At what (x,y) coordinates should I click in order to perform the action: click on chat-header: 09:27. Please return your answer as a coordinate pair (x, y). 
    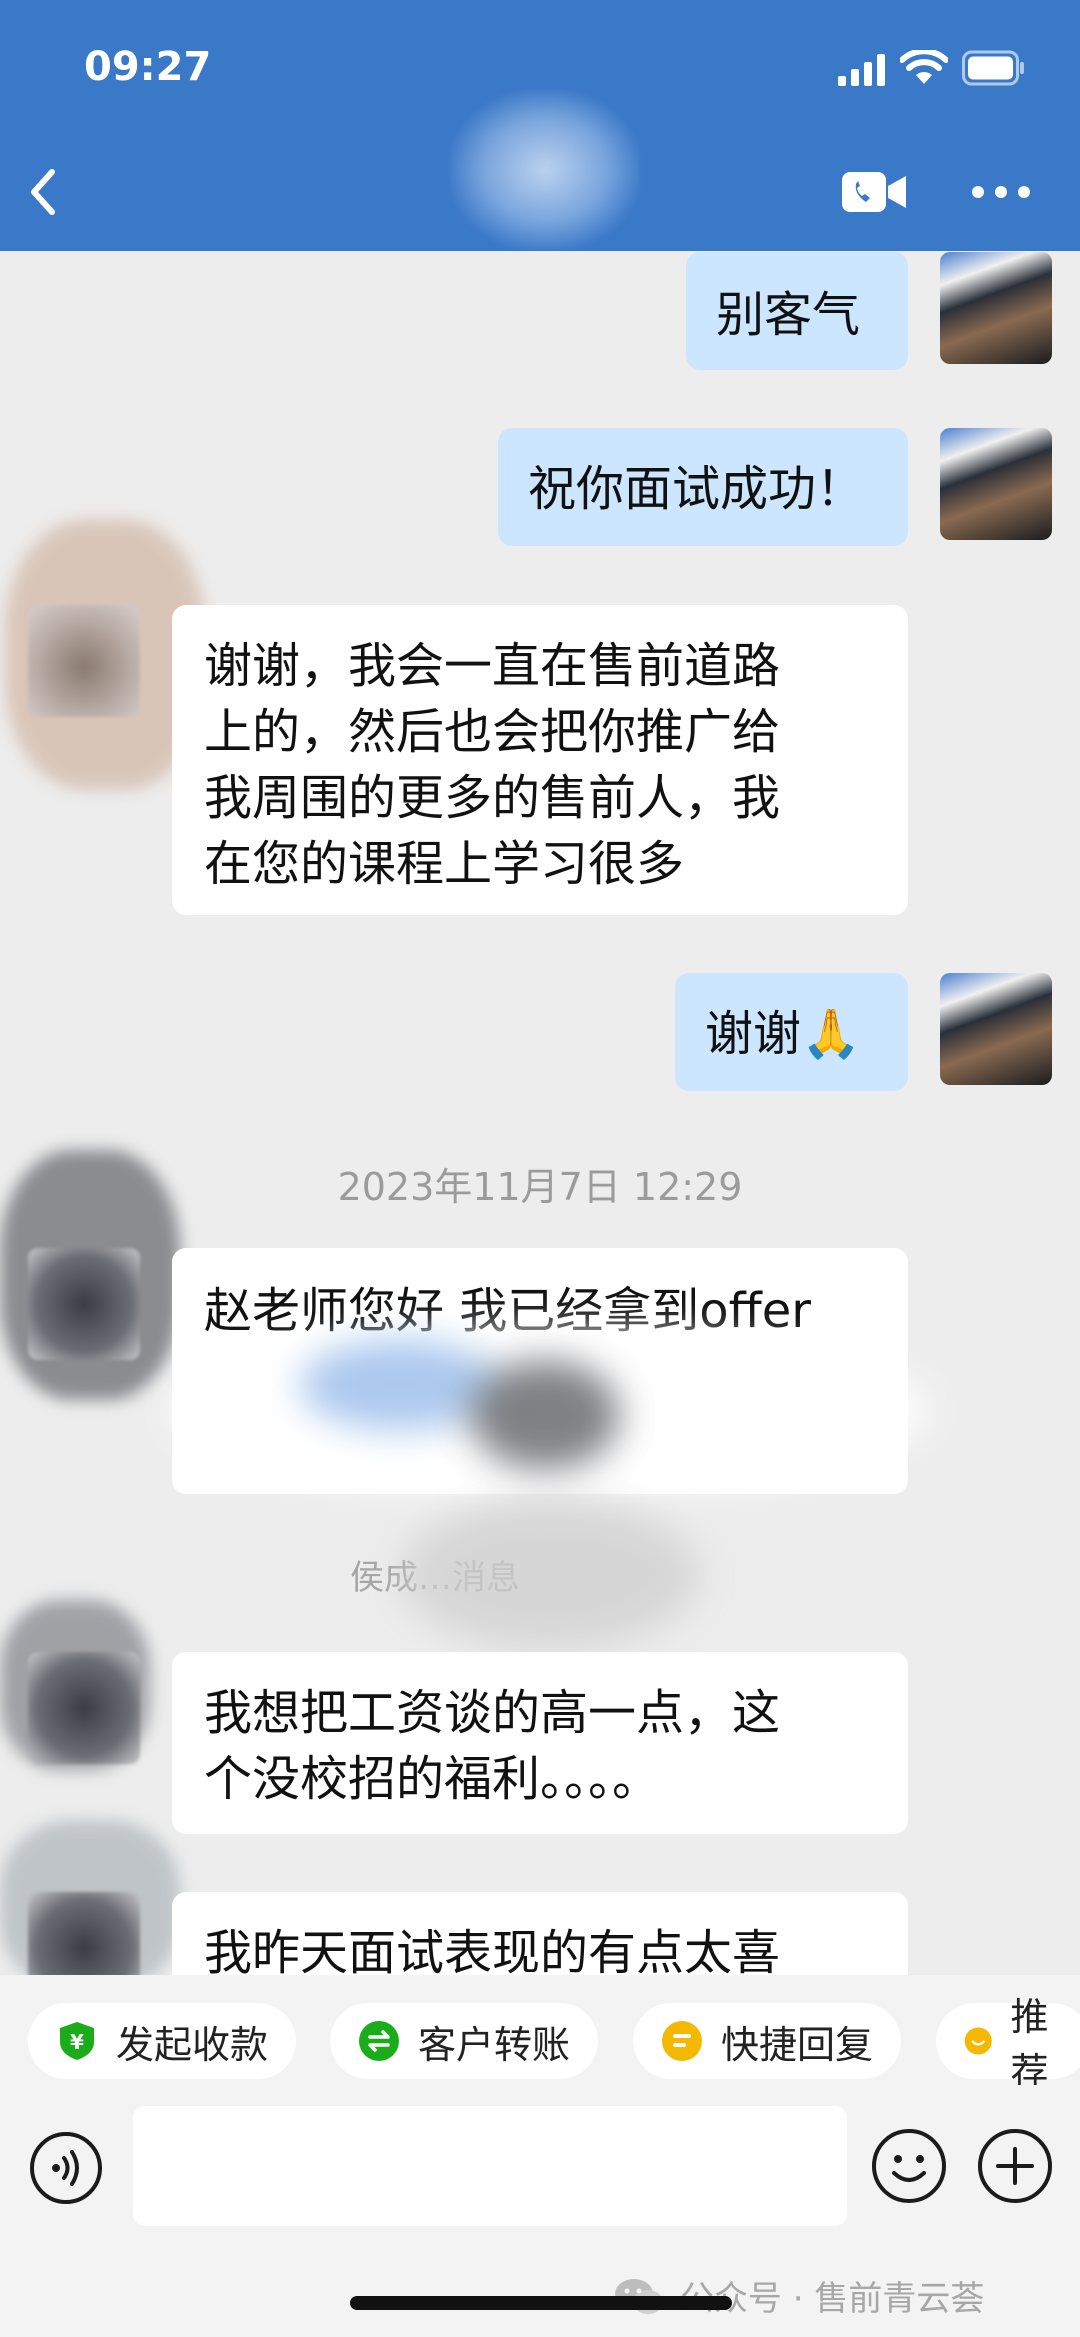
    Looking at the image, I should click on (540, 125).